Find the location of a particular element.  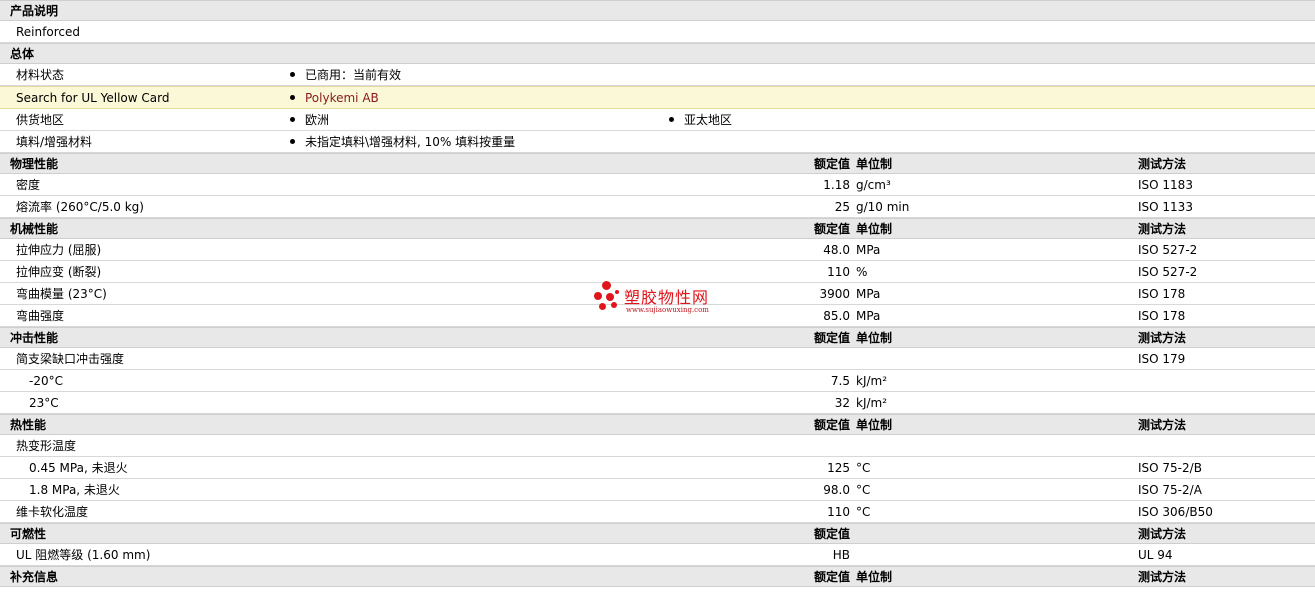

section-title: 热性能 is located at coordinates (28, 425).